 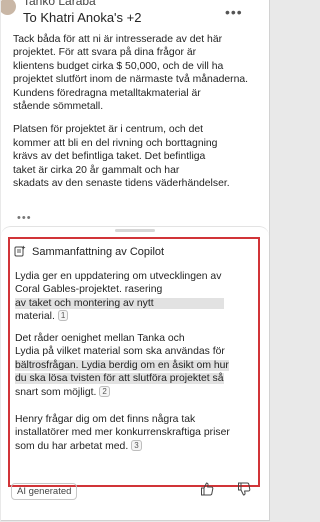 I want to click on summary-line: Henry frågar dig om det finns några tak, so click(x=105, y=419).